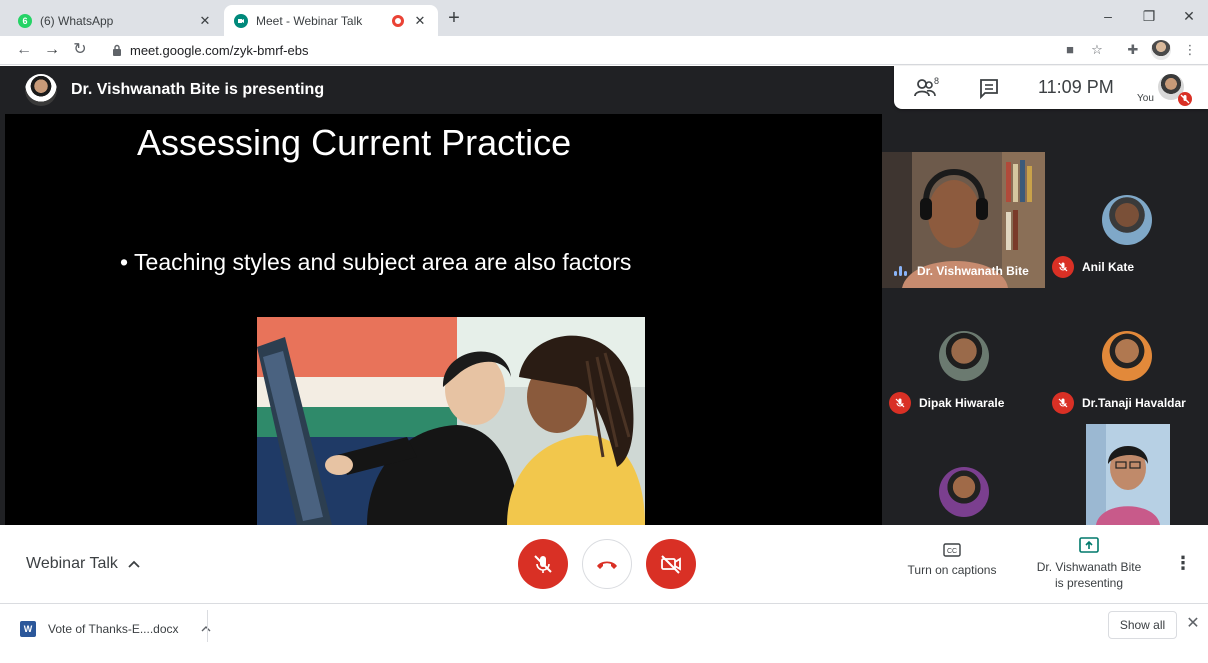  What do you see at coordinates (963, 220) in the screenshot?
I see `participant-tile: Dr. Vishwanath Bite` at bounding box center [963, 220].